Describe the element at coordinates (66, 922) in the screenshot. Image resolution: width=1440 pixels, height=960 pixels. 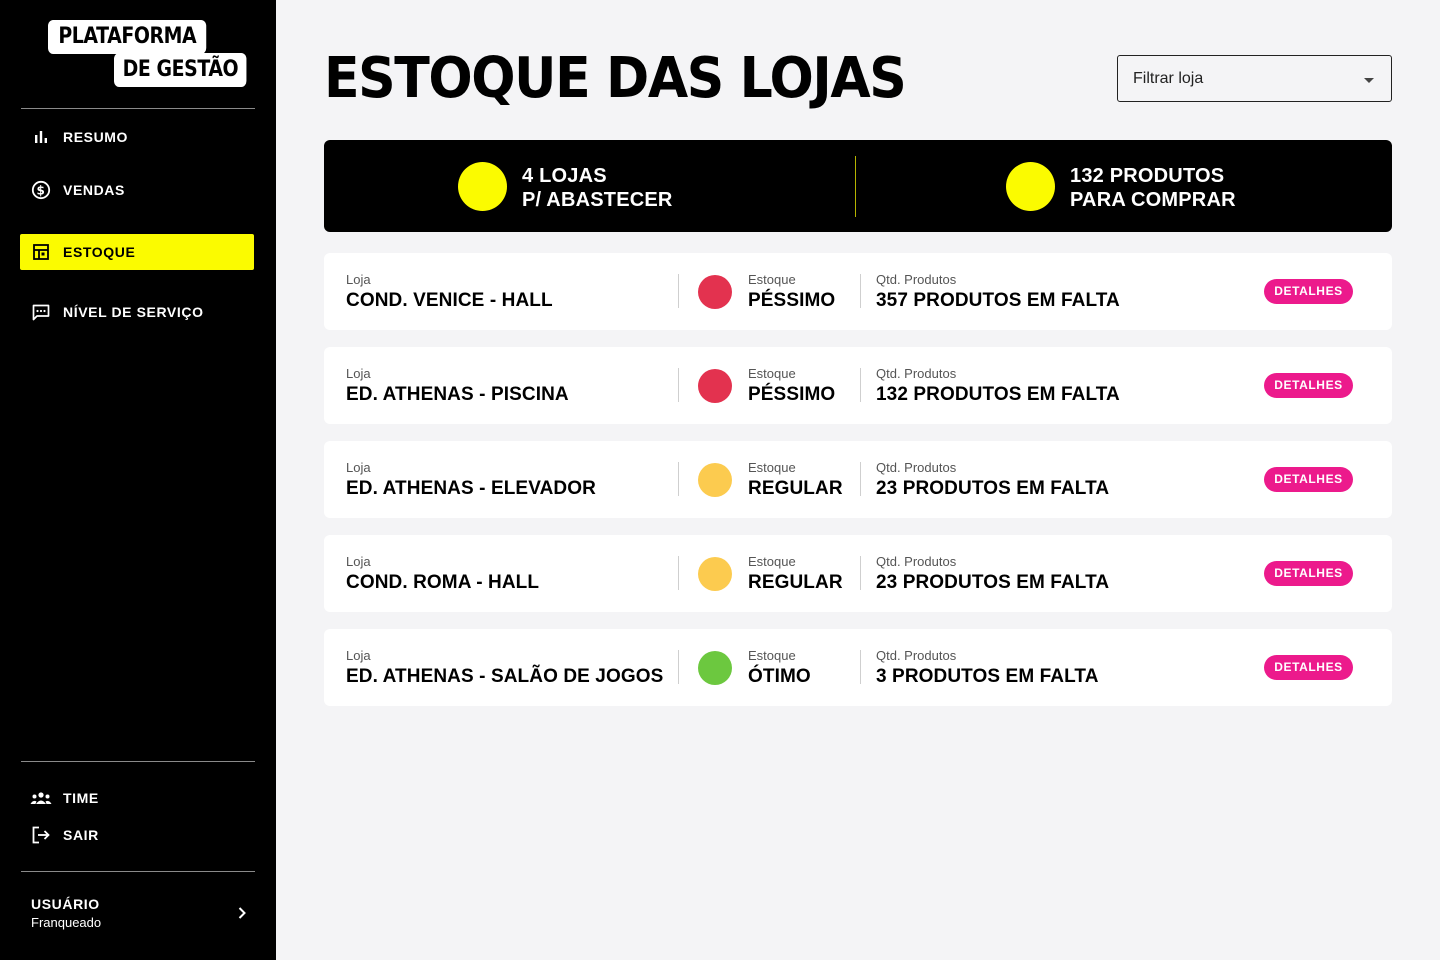
I see `user-role: Franqueado` at that location.